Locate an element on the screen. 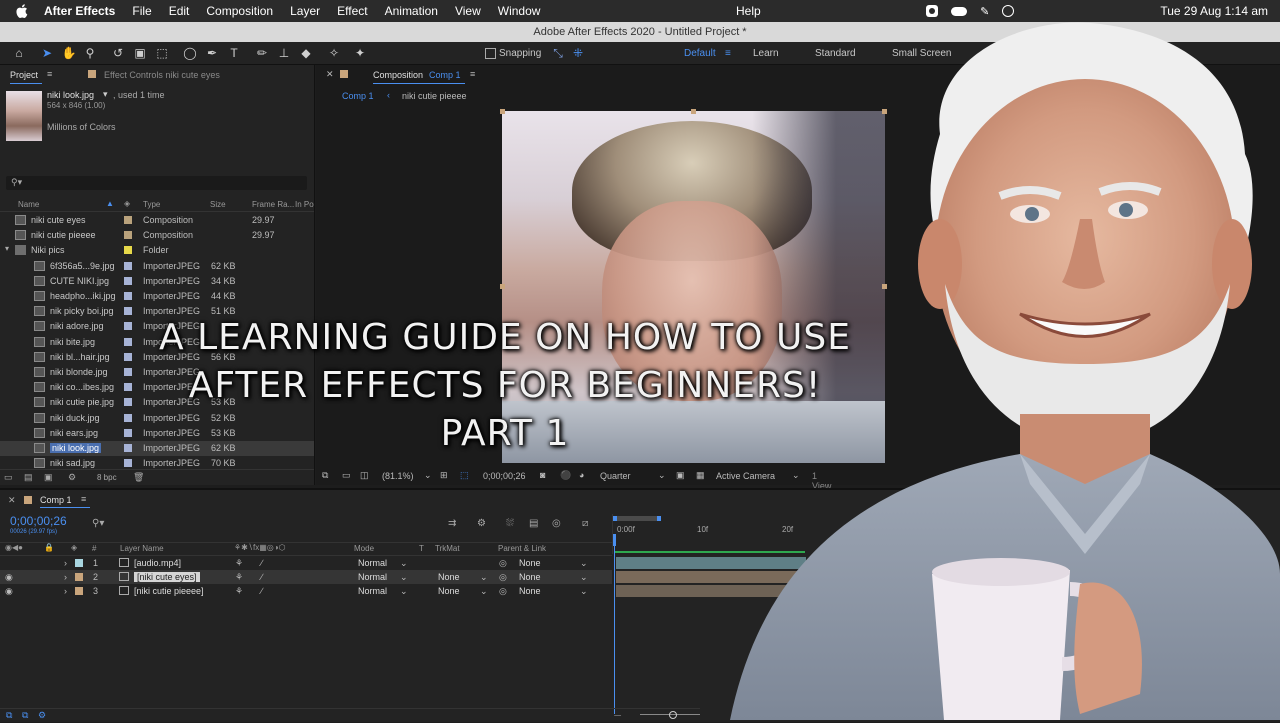 This screenshot has width=1280, height=723. project-item: 6f356a5...9e.jpg ImporterJPEG 62 KB is located at coordinates (157, 266).